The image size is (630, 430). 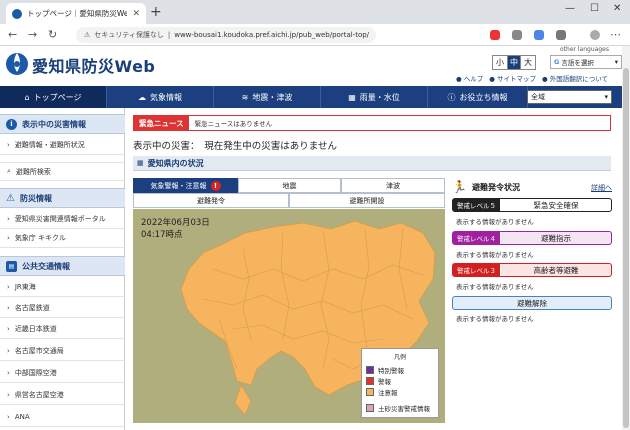 I want to click on legend-title: 凡例, so click(x=399, y=357).